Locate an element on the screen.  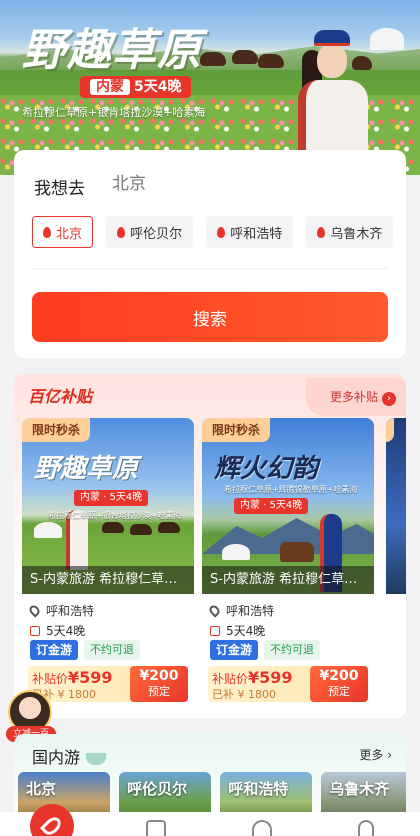
chip-urumqi: 乌鲁木齐 is located at coordinates (350, 232).